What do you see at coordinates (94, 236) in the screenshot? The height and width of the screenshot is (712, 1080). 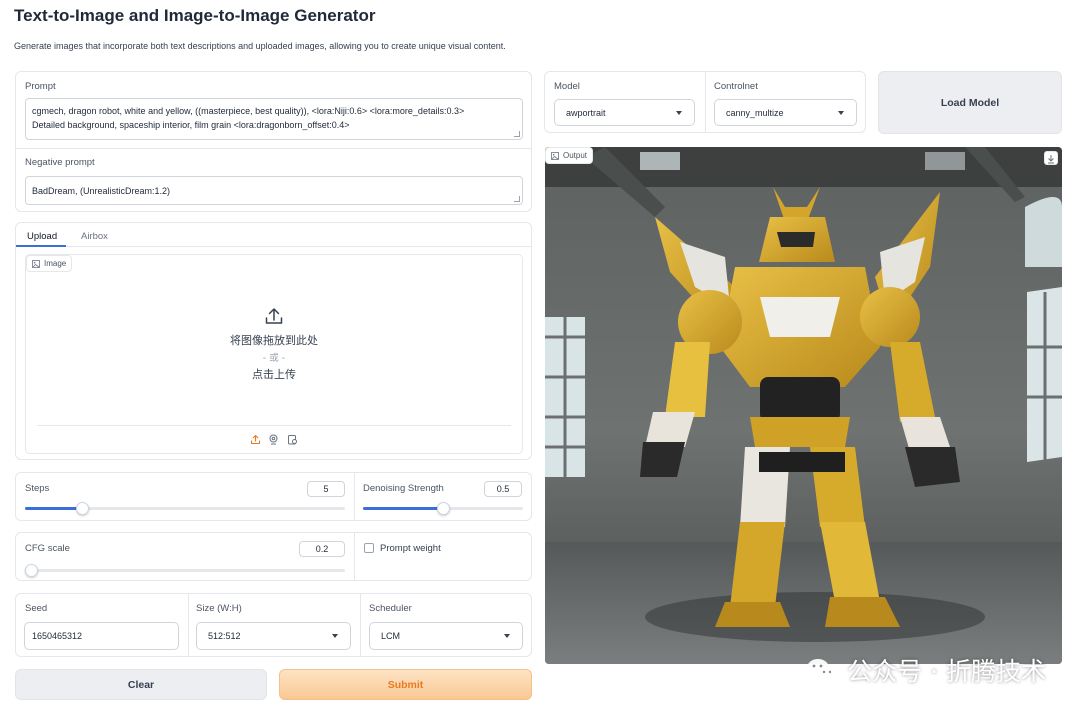 I see `tab-airbox: Airbox` at bounding box center [94, 236].